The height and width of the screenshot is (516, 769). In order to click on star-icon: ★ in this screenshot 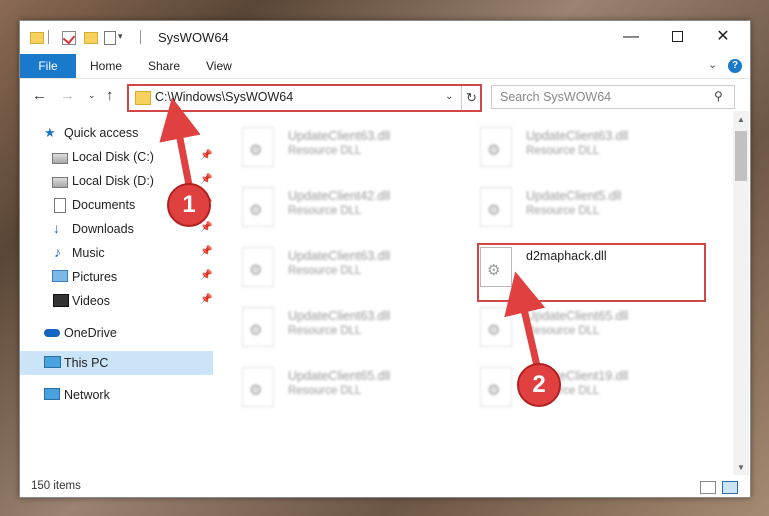, I will do `click(50, 132)`.